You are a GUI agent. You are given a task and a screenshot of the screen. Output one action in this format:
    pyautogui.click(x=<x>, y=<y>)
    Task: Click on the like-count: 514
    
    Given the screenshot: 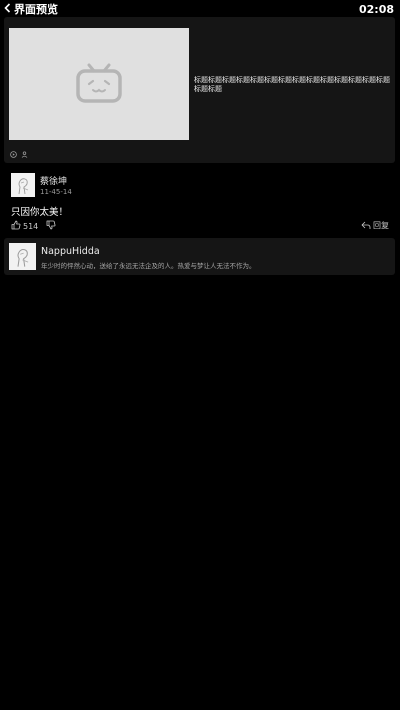 What is the action you would take?
    pyautogui.click(x=31, y=226)
    